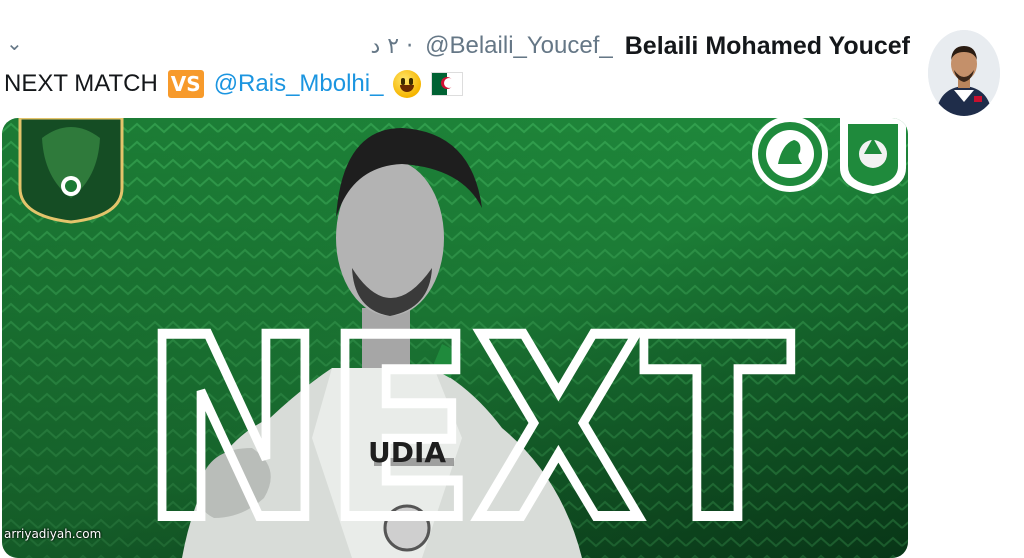  Describe the element at coordinates (71, 171) in the screenshot. I see `club-badge-left` at that location.